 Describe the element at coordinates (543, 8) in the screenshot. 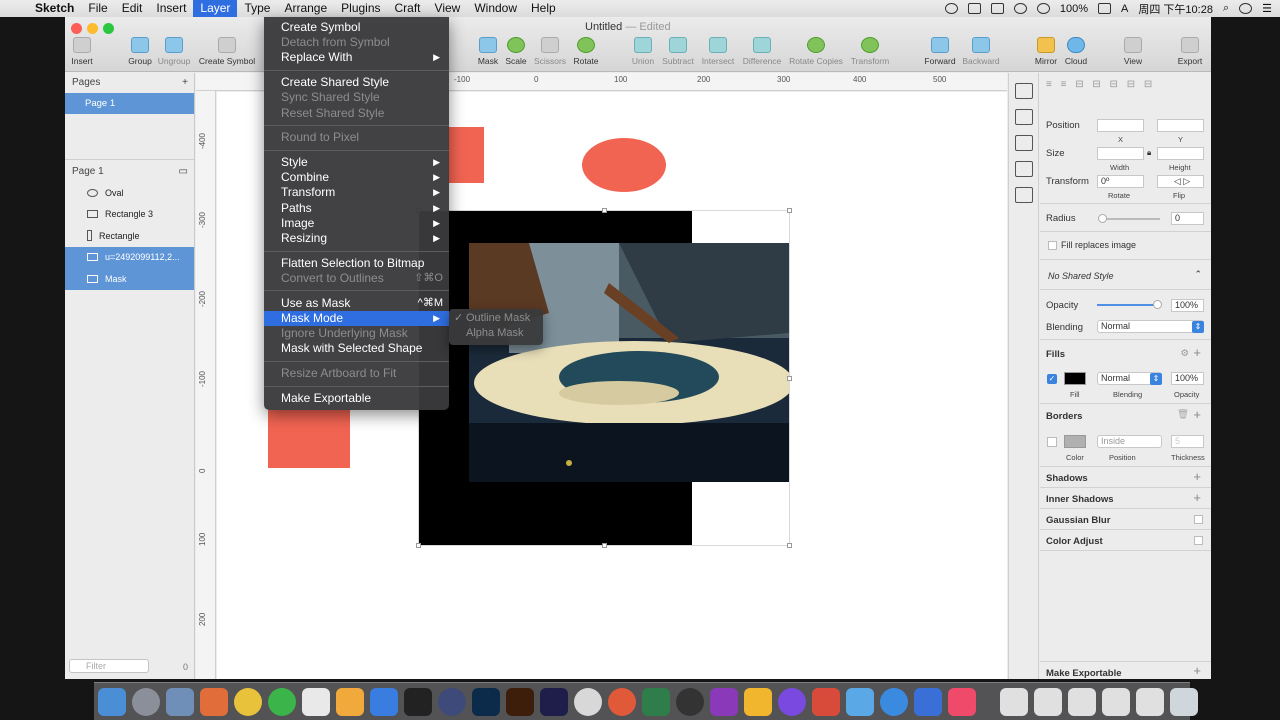

I see `menu-help: Help` at that location.